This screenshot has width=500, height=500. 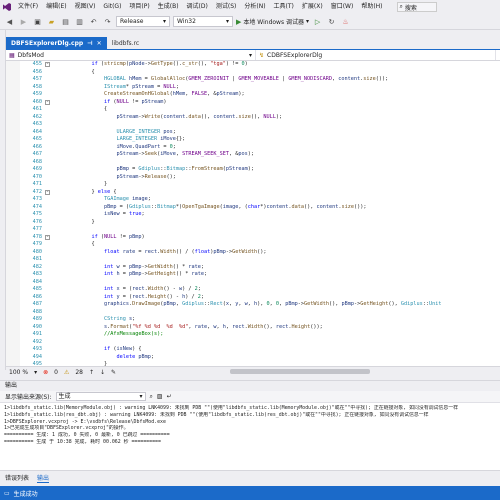 I want to click on menu-item: 工具(T), so click(x=284, y=7).